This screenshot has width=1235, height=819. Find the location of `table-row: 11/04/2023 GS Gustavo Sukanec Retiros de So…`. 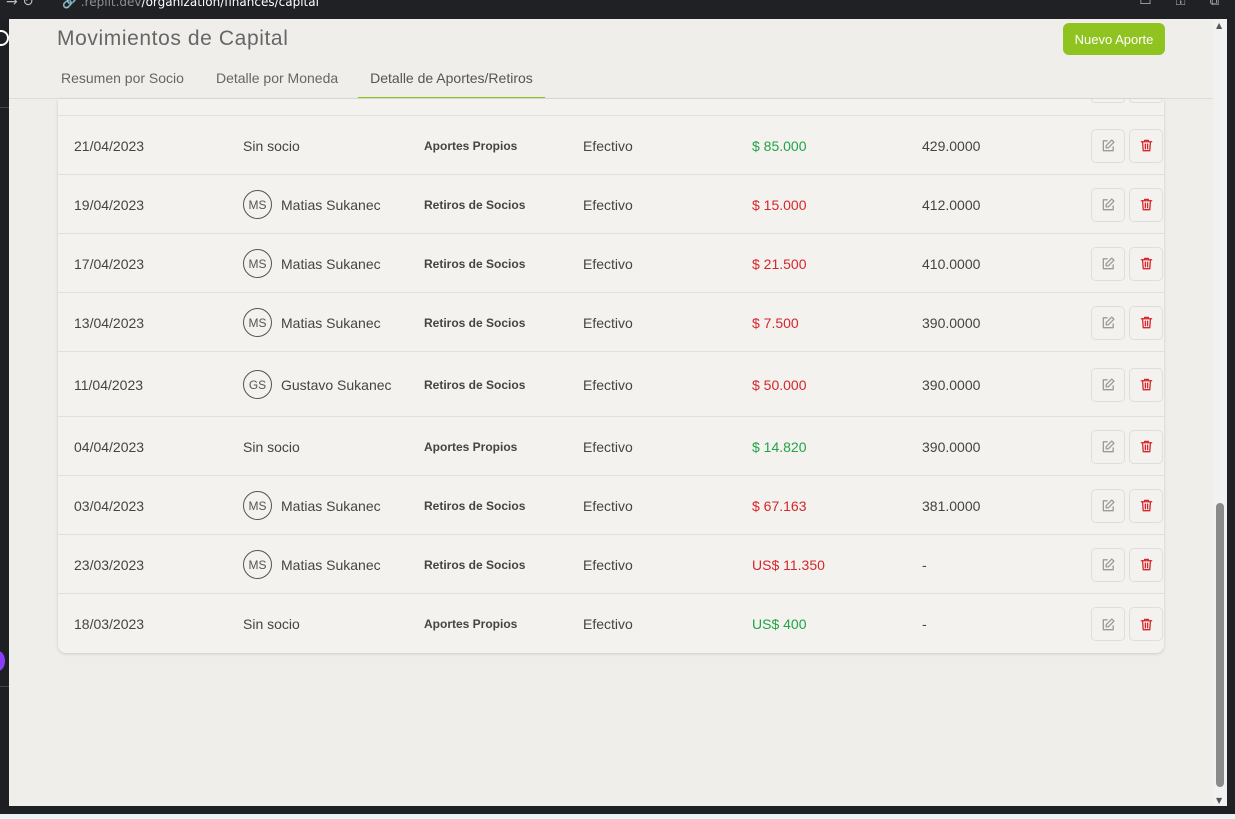

table-row: 11/04/2023 GS Gustavo Sukanec Retiros de So… is located at coordinates (611, 384).